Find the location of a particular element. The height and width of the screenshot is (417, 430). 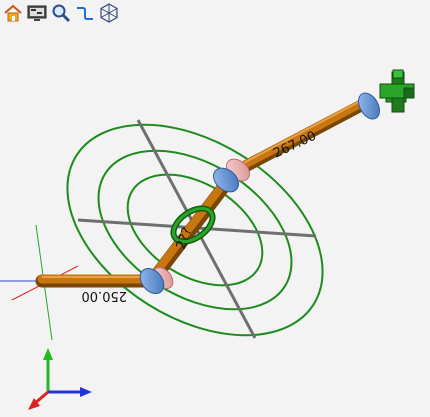

wireframe-button is located at coordinates (109, 13).